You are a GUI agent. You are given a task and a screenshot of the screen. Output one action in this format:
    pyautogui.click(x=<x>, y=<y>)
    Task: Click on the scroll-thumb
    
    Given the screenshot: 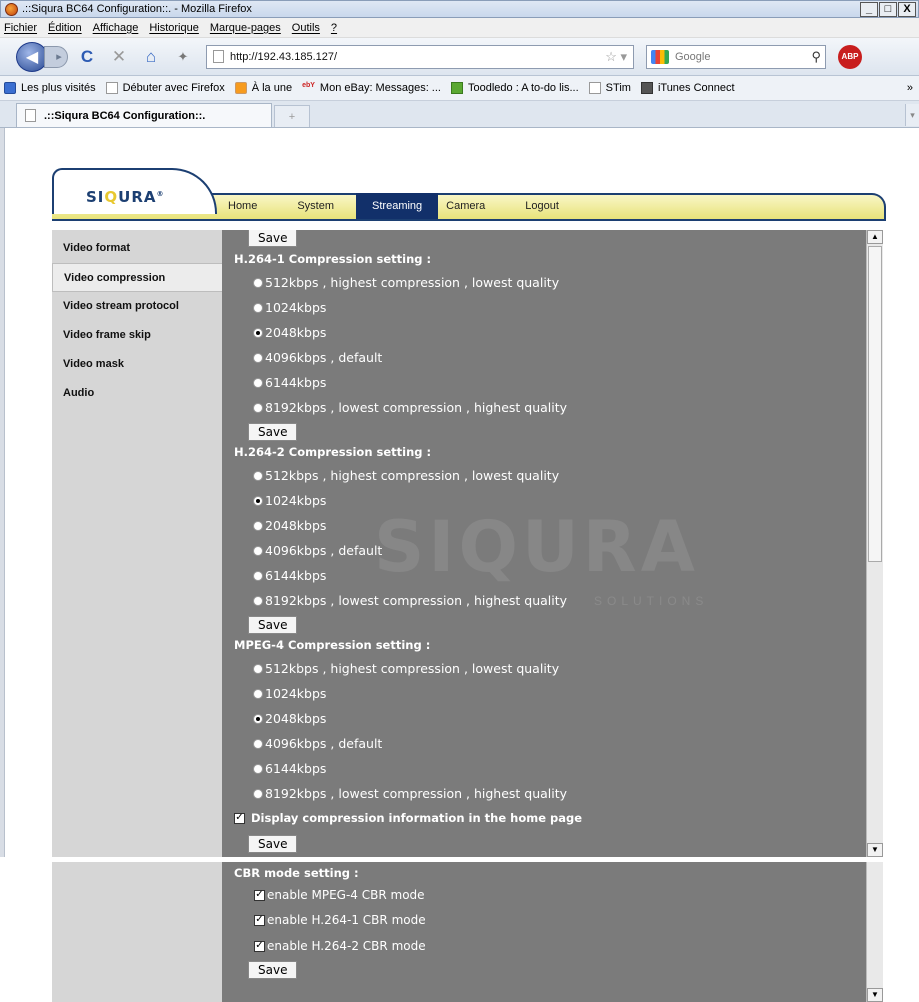 What is the action you would take?
    pyautogui.click(x=875, y=404)
    